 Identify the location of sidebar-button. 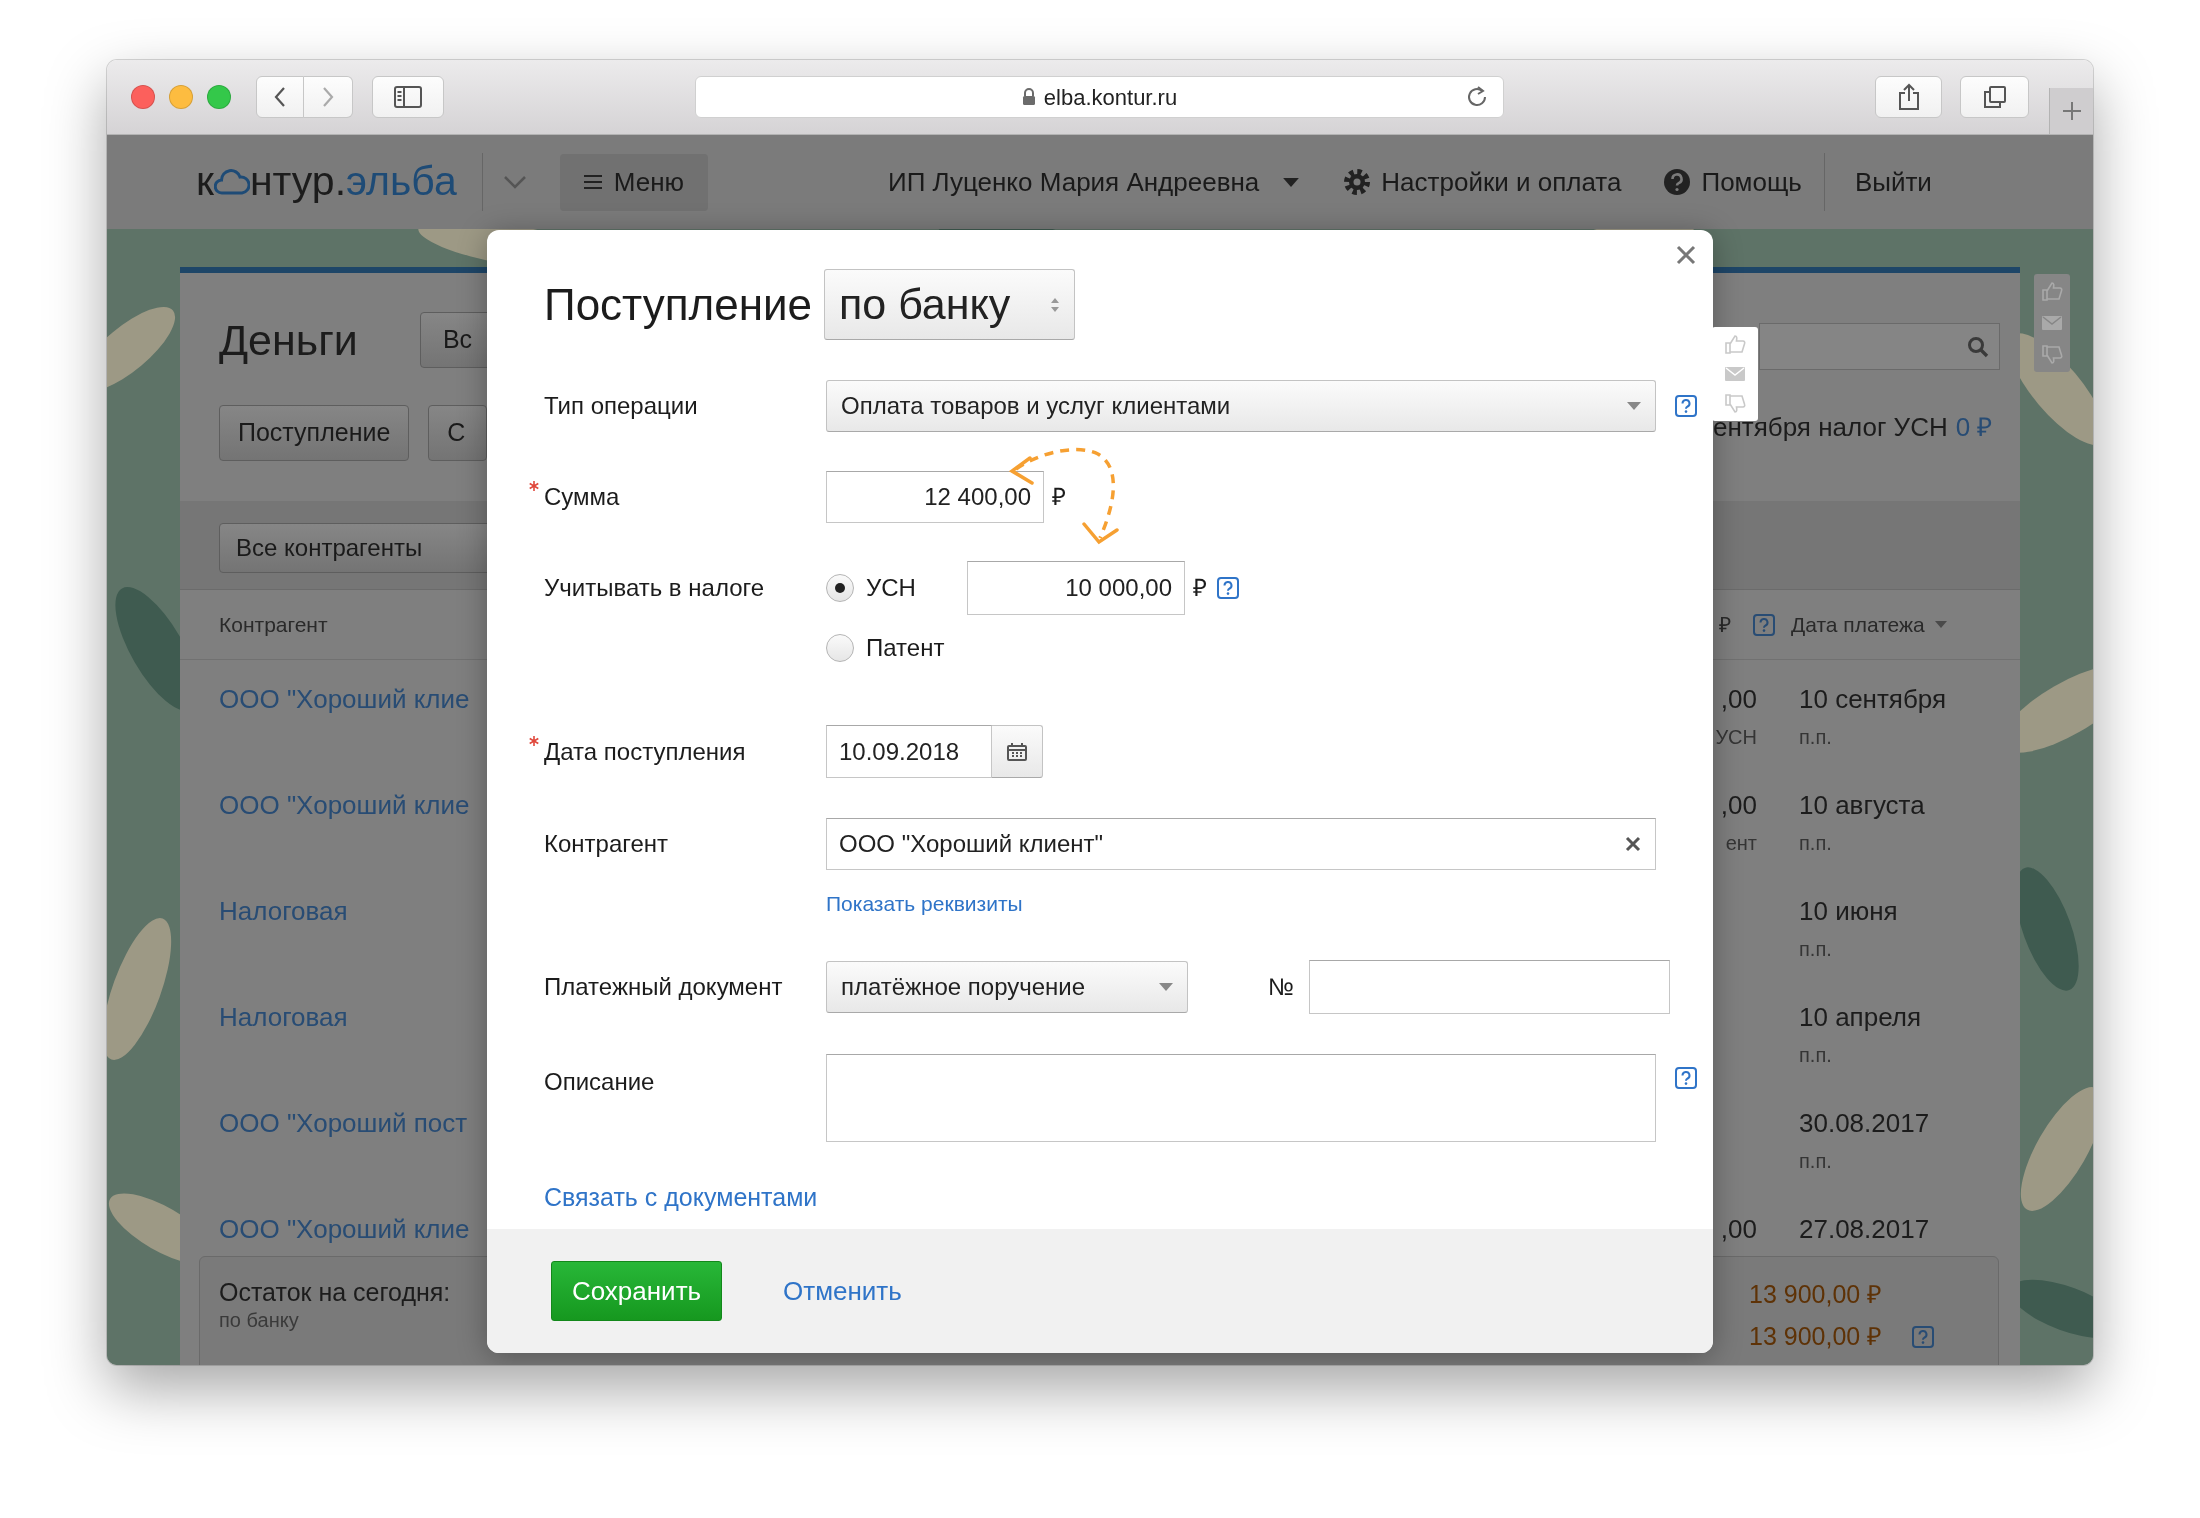
(408, 97).